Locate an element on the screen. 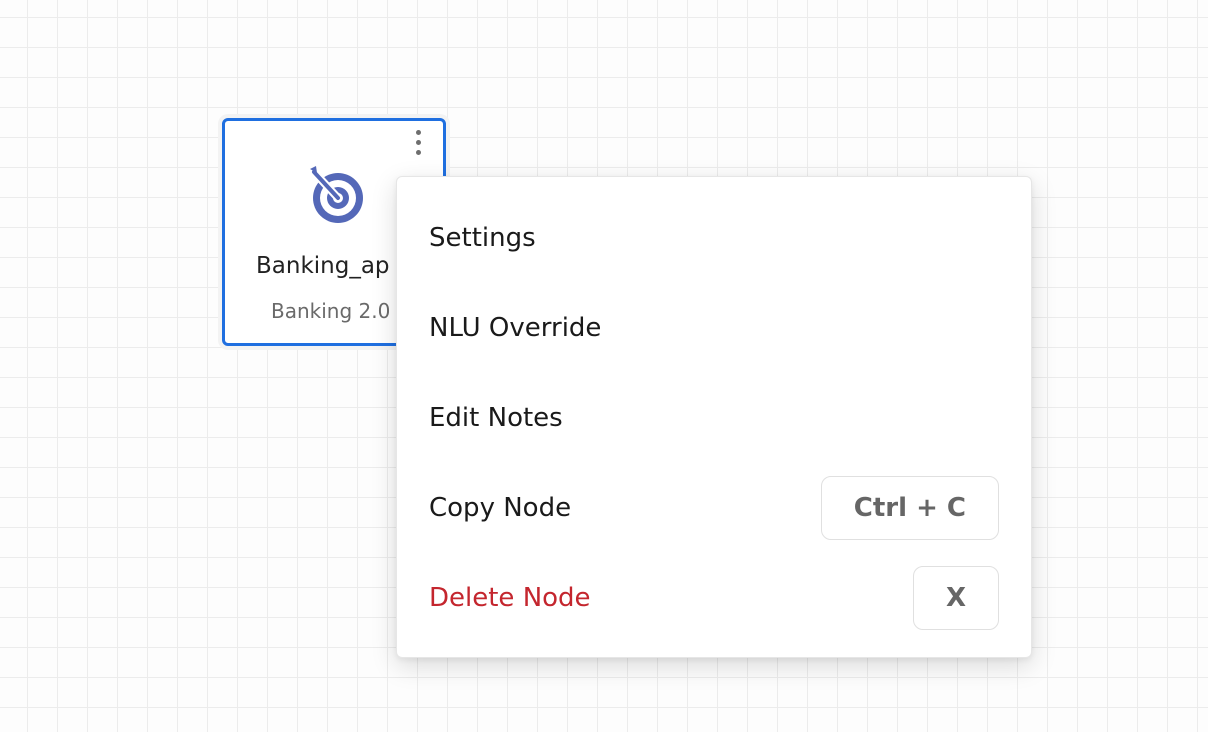  menu-item-copy-node: Copy Node Ctrl + C is located at coordinates (714, 508).